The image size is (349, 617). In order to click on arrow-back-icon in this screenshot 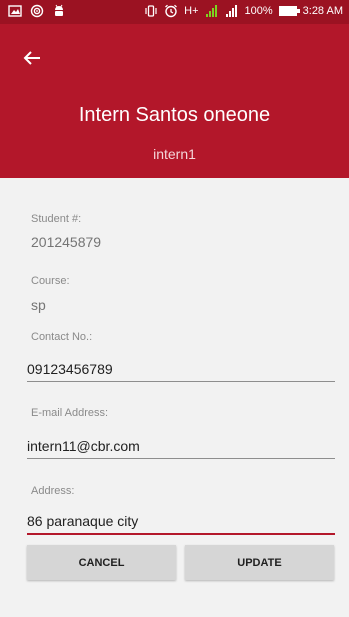, I will do `click(31, 58)`.